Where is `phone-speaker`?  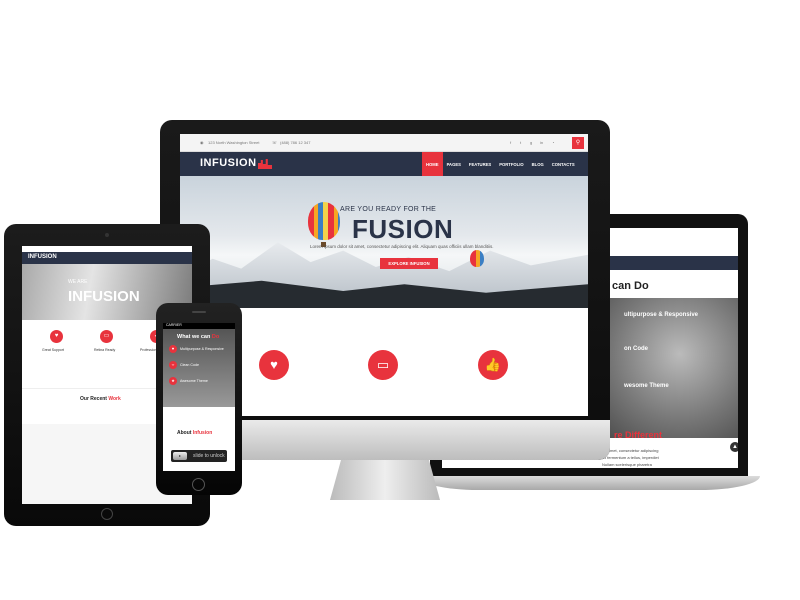
phone-speaker is located at coordinates (199, 312).